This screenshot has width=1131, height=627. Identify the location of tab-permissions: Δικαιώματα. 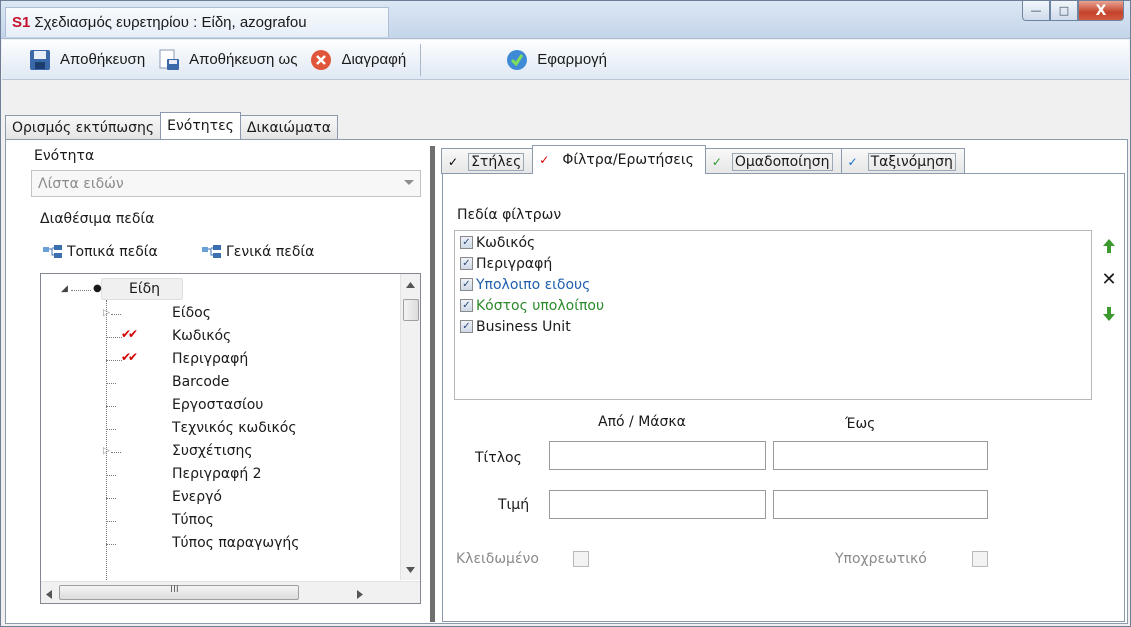
(288, 127).